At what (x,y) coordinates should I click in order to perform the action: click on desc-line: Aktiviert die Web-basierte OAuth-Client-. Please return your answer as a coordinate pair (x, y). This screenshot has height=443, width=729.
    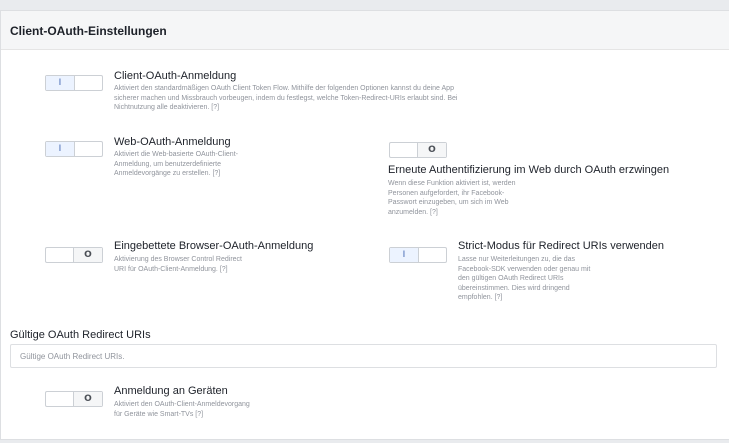
    Looking at the image, I should click on (176, 154).